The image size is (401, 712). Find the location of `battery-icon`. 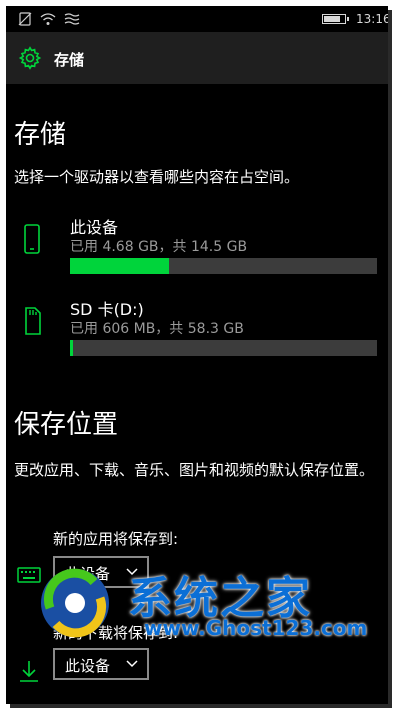

battery-icon is located at coordinates (335, 19).